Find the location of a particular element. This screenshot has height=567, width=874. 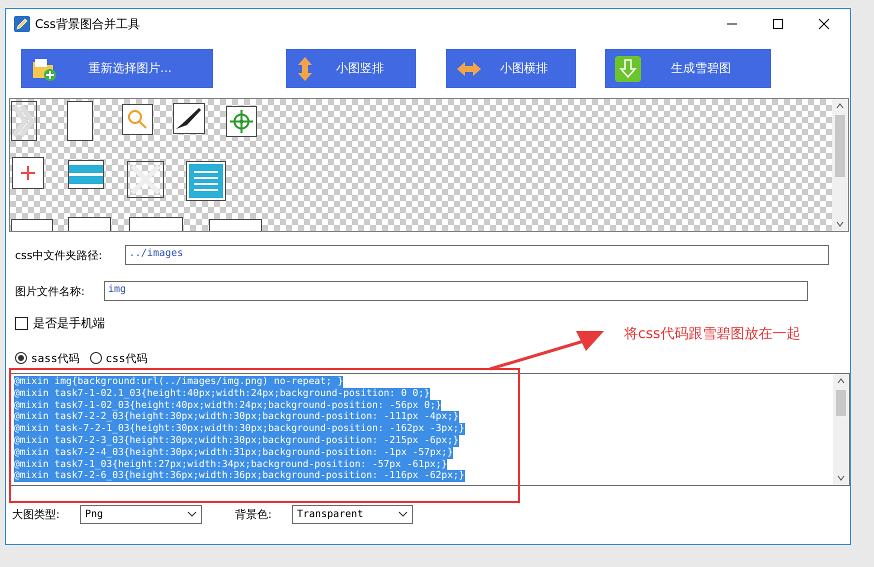

checkbox-label: 是否是手机端 is located at coordinates (69, 323).